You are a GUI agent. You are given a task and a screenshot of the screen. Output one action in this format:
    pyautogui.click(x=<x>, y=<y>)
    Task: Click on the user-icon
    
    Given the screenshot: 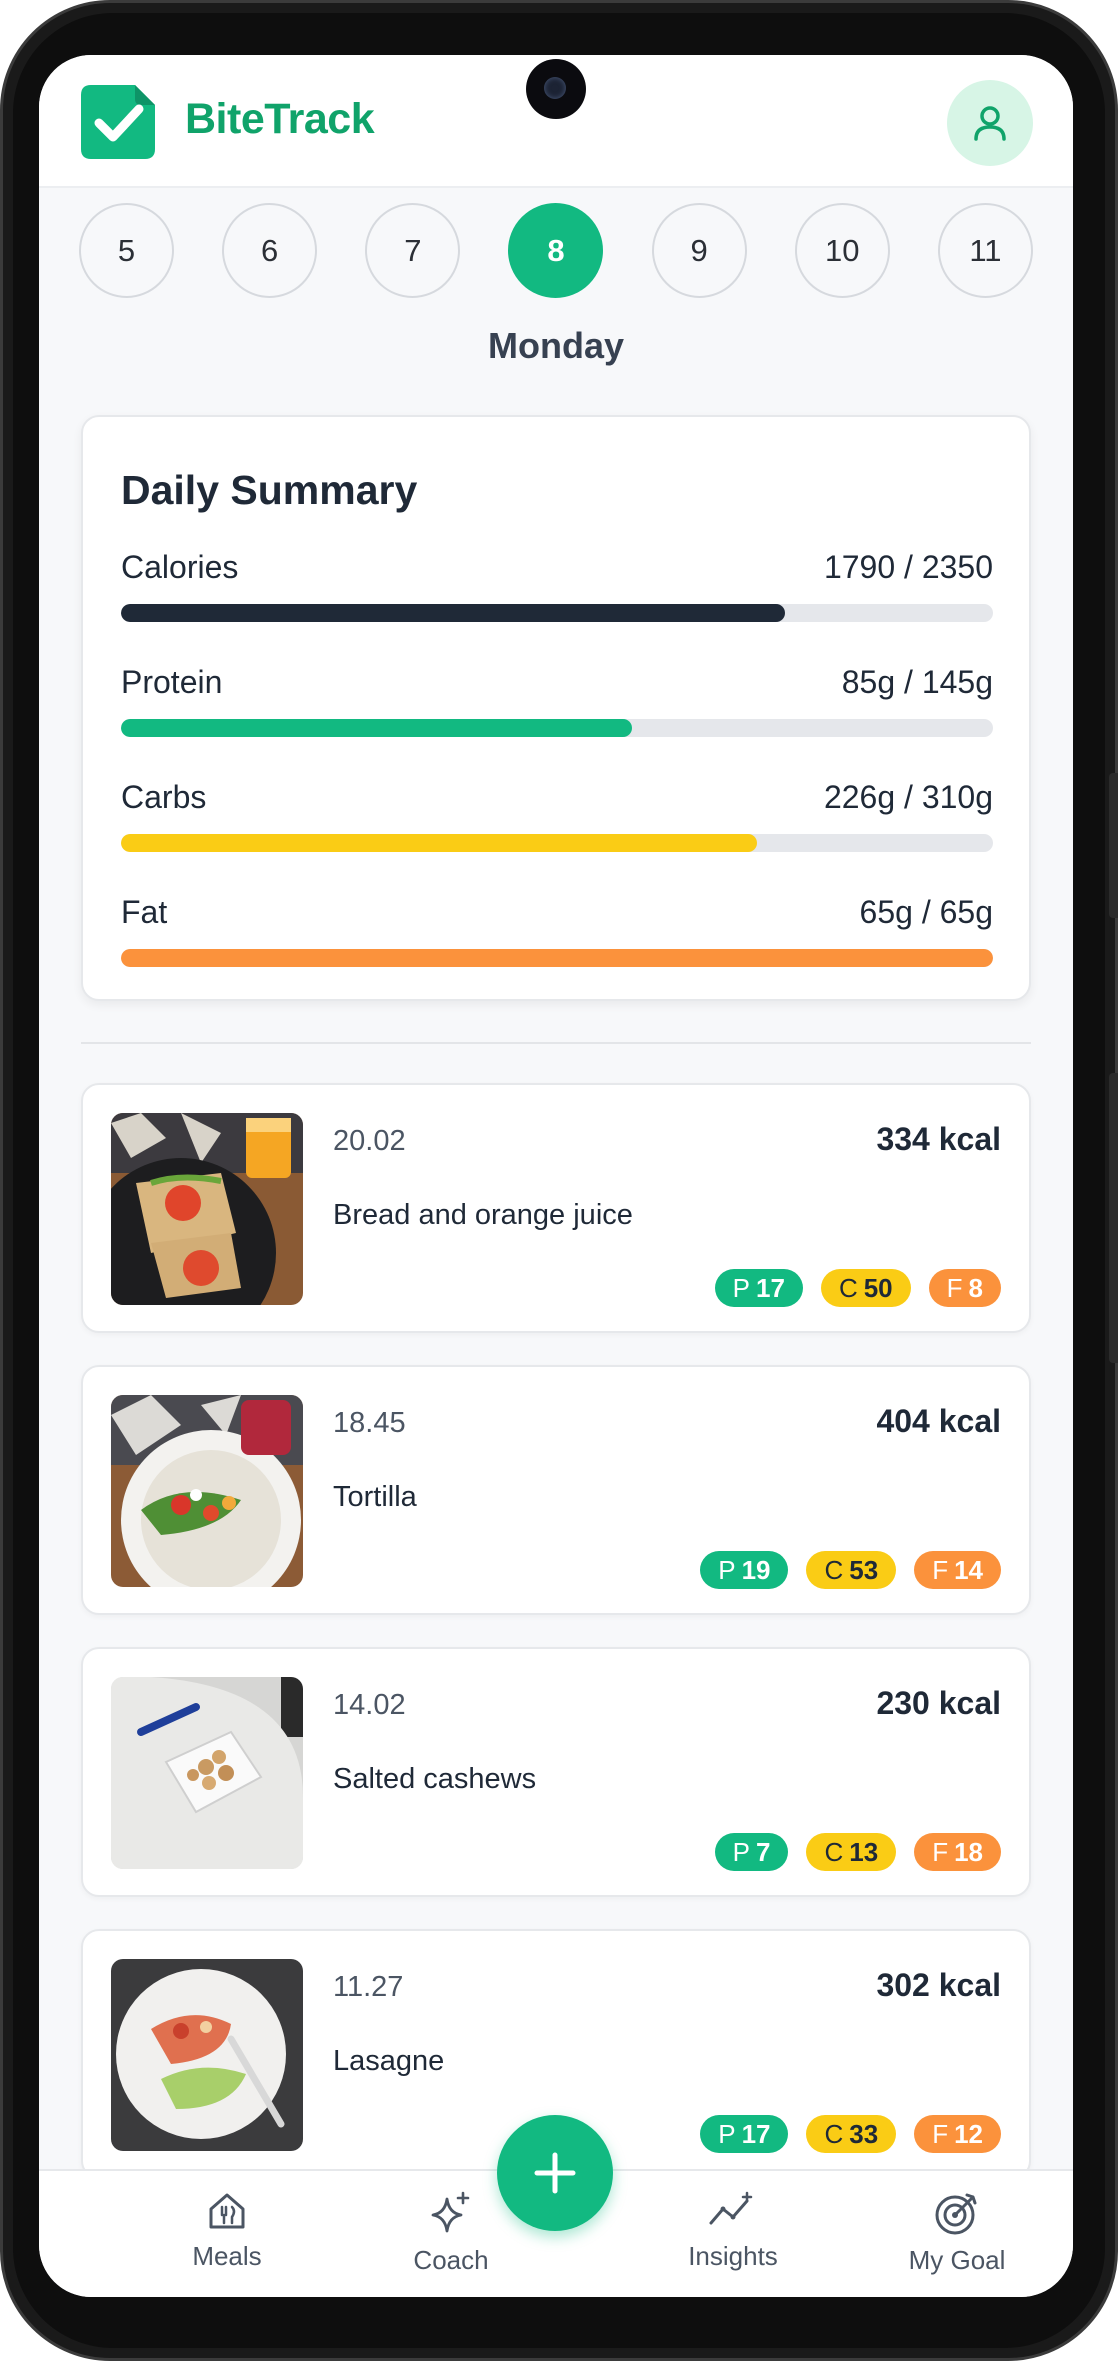 What is the action you would take?
    pyautogui.click(x=990, y=123)
    